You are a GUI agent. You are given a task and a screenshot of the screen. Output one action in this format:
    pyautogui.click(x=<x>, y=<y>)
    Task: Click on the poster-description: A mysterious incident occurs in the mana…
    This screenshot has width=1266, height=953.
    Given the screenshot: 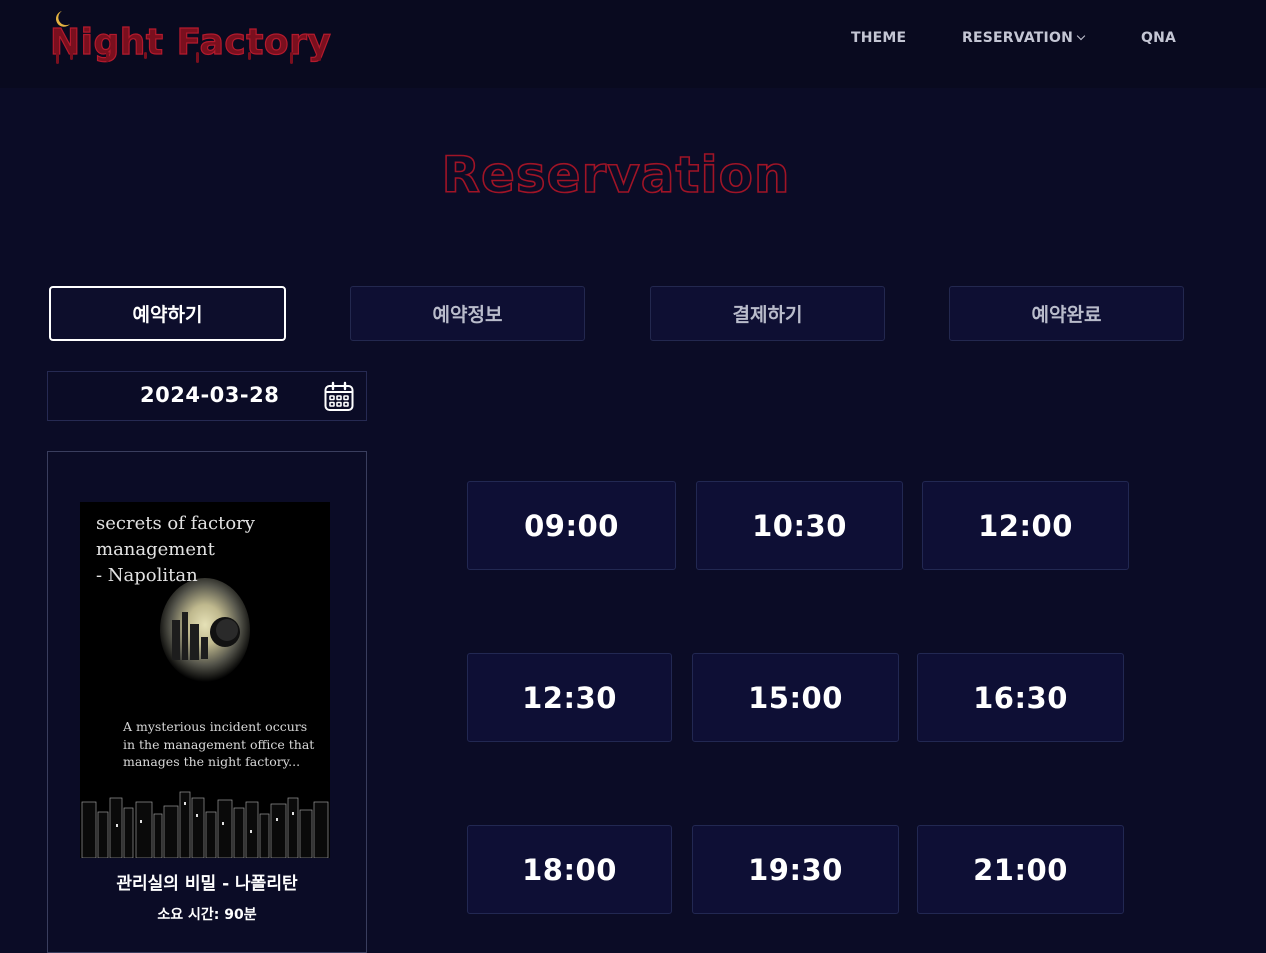 What is the action you would take?
    pyautogui.click(x=219, y=744)
    